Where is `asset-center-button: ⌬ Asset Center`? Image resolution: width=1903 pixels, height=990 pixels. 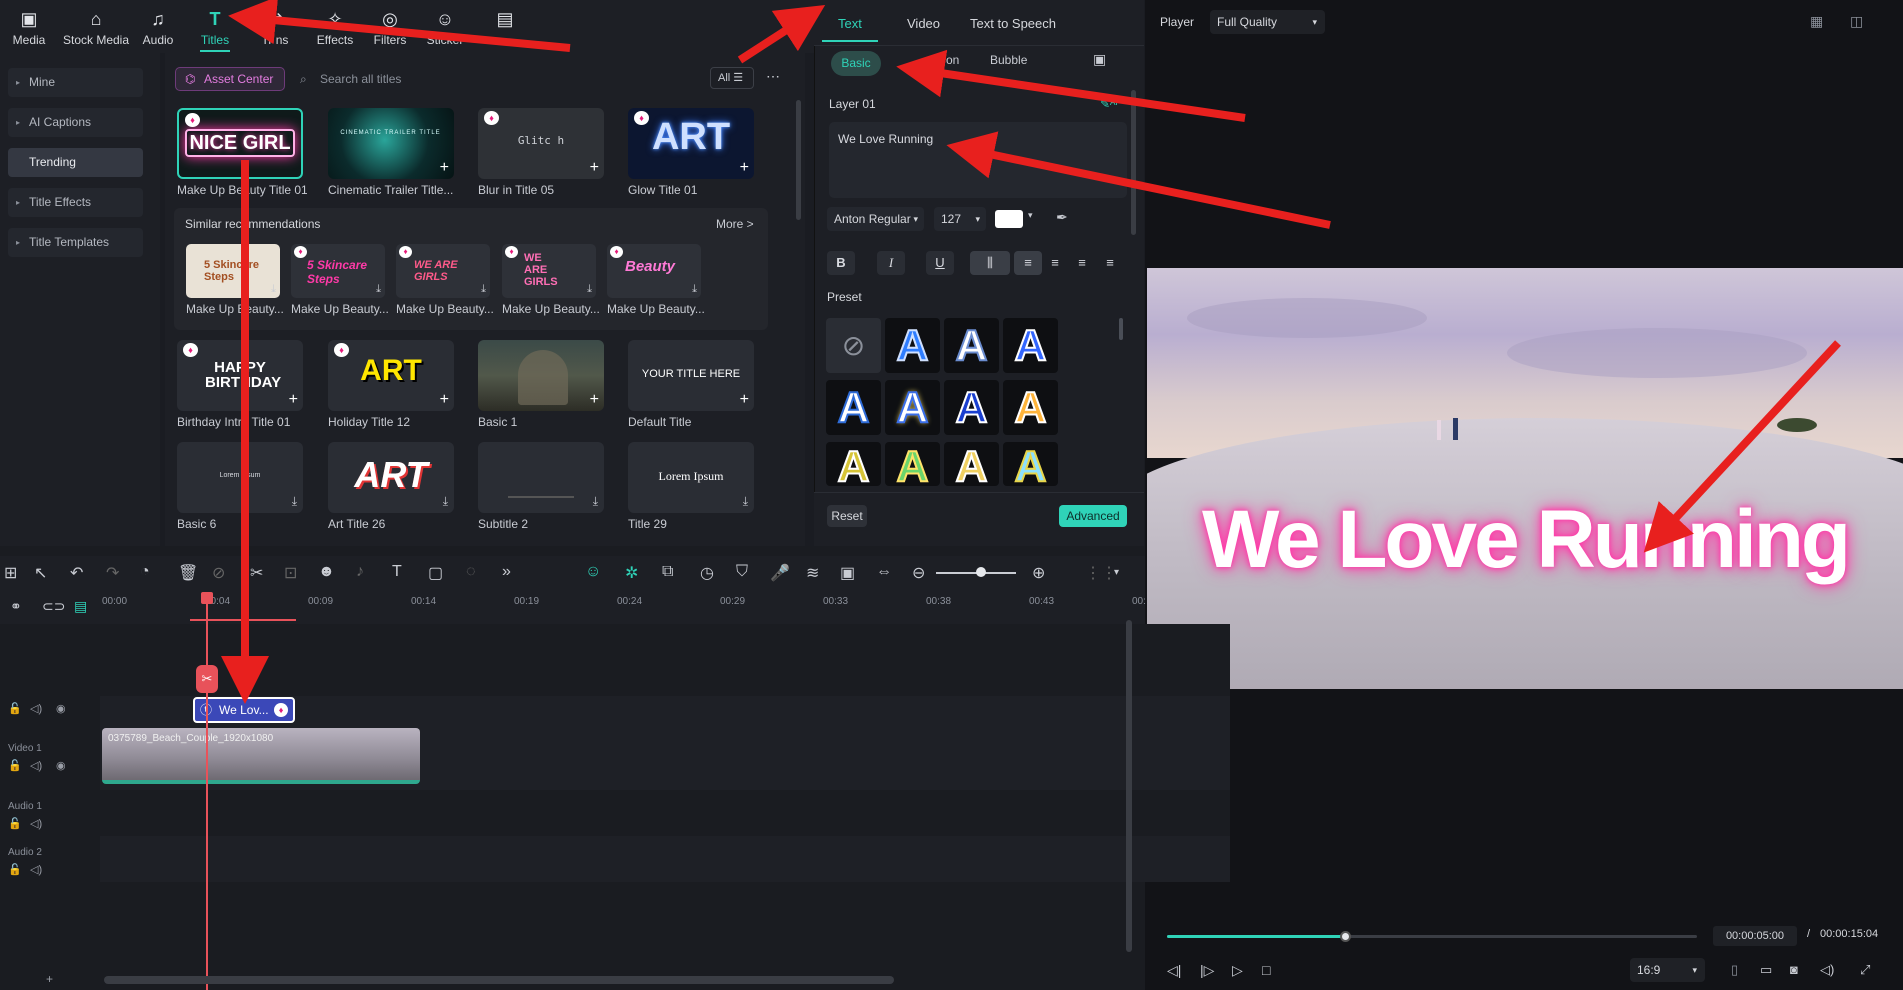 asset-center-button: ⌬ Asset Center is located at coordinates (230, 79).